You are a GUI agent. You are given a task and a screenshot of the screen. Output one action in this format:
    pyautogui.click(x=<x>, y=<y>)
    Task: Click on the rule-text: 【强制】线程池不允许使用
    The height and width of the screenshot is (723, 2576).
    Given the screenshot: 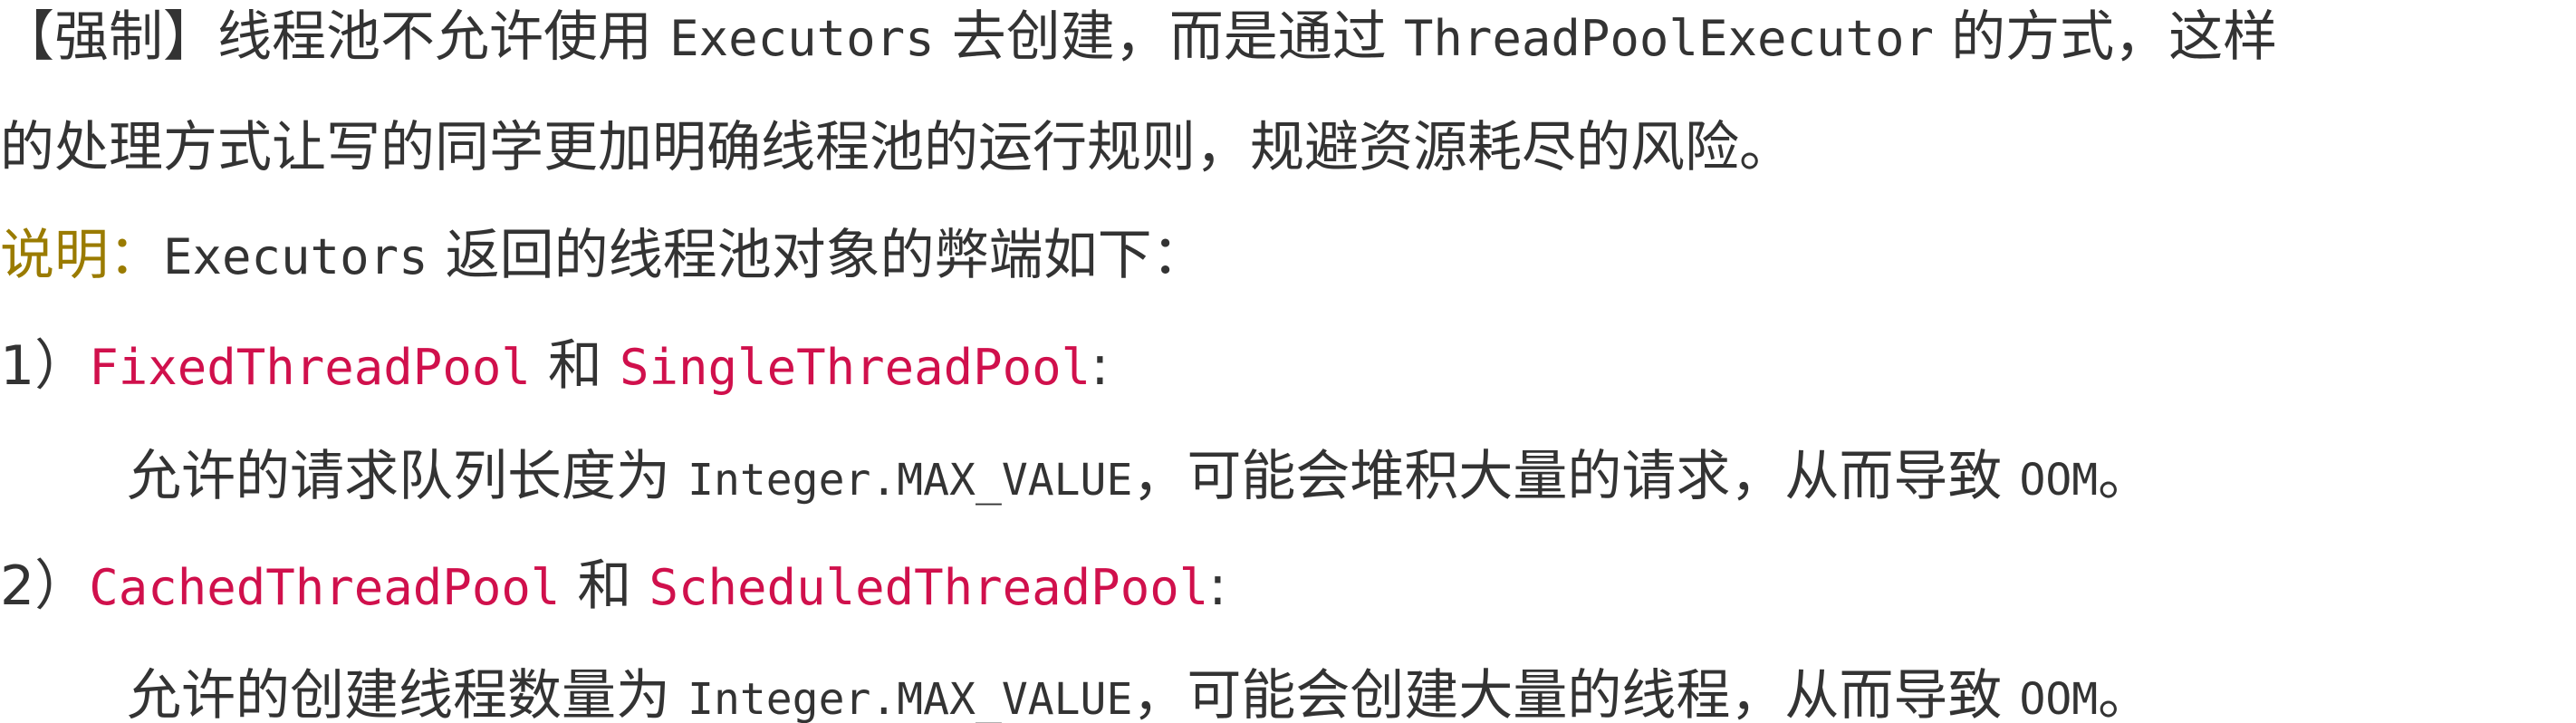 What is the action you would take?
    pyautogui.click(x=335, y=37)
    